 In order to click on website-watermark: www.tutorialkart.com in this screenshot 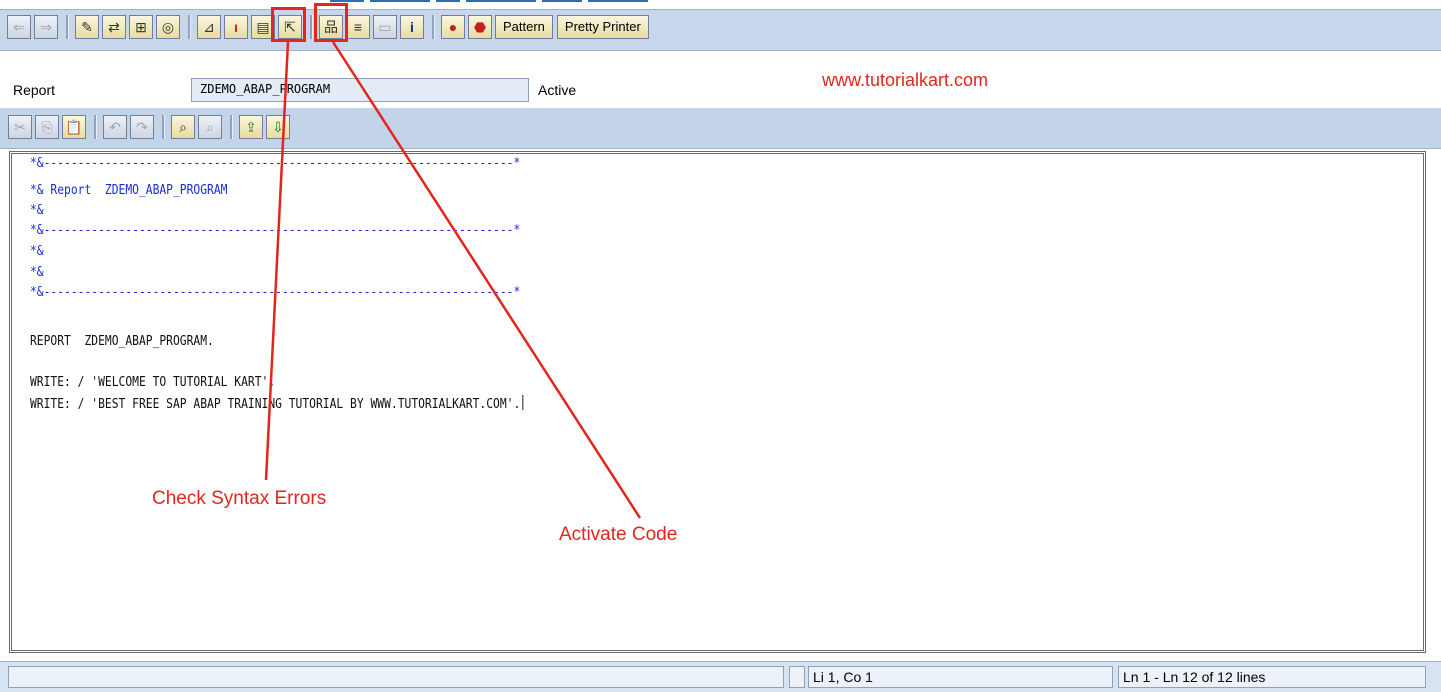, I will do `click(905, 80)`.